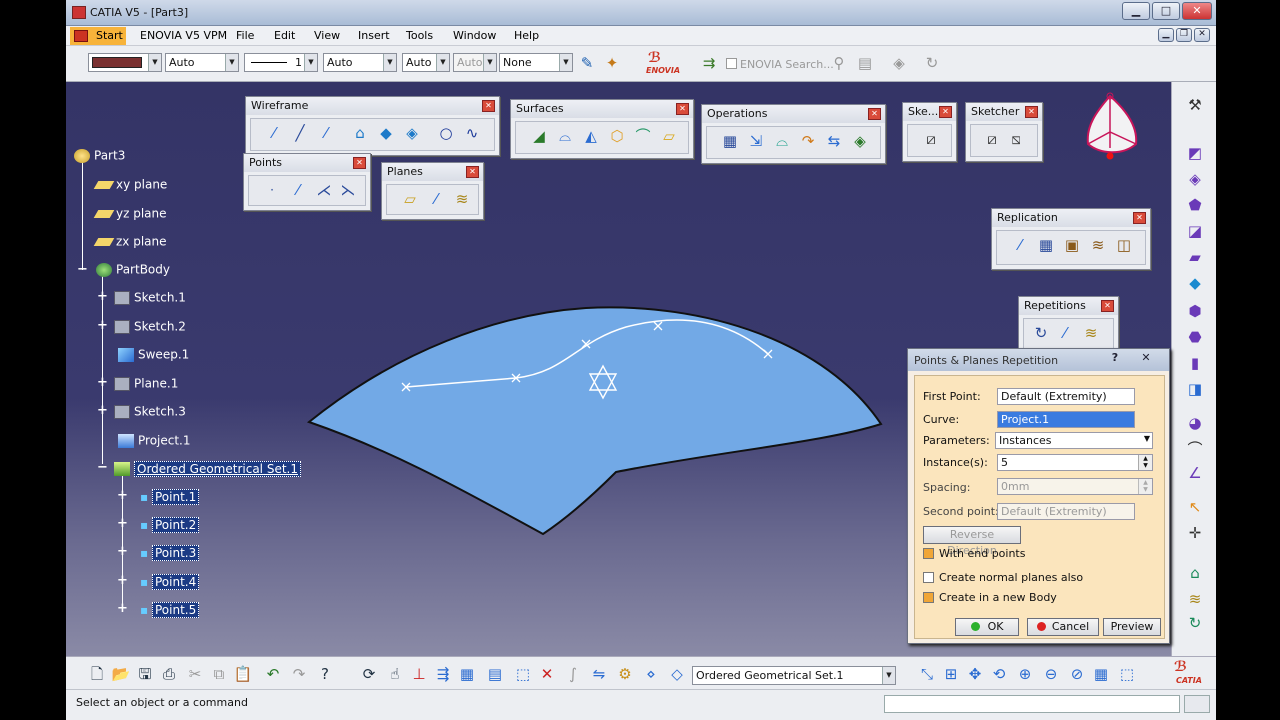 The width and height of the screenshot is (1280, 720). What do you see at coordinates (1025, 674) in the screenshot?
I see `zoom-in-icon: ⊕` at bounding box center [1025, 674].